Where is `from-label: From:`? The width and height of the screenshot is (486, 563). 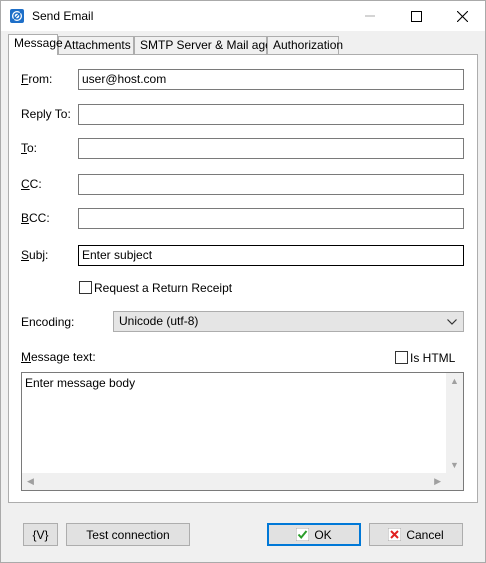 from-label: From: is located at coordinates (37, 79).